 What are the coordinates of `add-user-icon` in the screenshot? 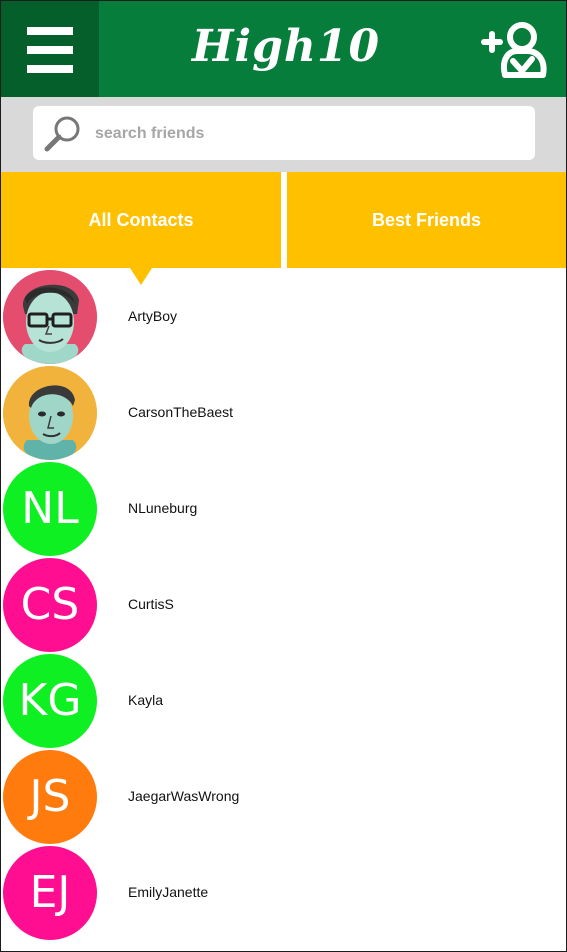 It's located at (514, 50).